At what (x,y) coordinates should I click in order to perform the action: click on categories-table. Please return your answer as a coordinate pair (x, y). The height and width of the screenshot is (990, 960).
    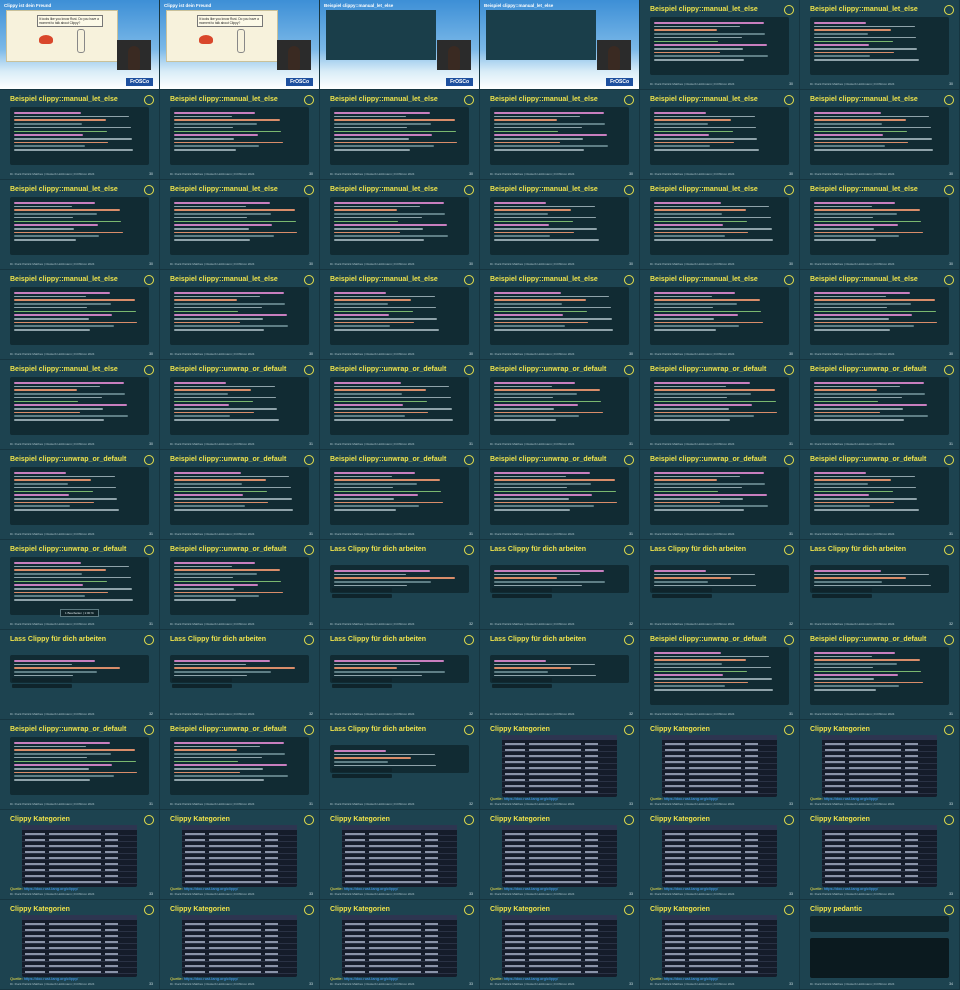
    Looking at the image, I should click on (399, 946).